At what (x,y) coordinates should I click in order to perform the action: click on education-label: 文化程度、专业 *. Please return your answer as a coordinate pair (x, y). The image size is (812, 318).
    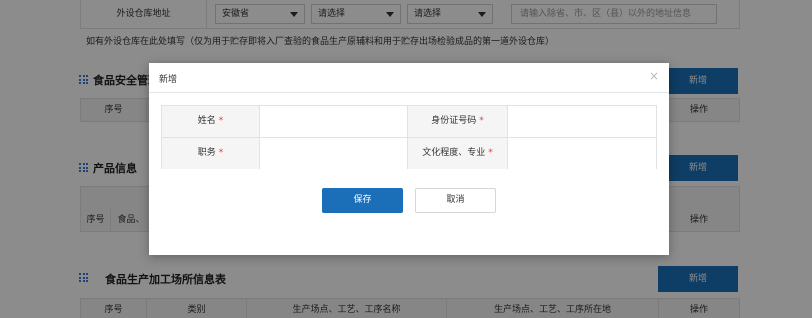
    Looking at the image, I should click on (458, 153).